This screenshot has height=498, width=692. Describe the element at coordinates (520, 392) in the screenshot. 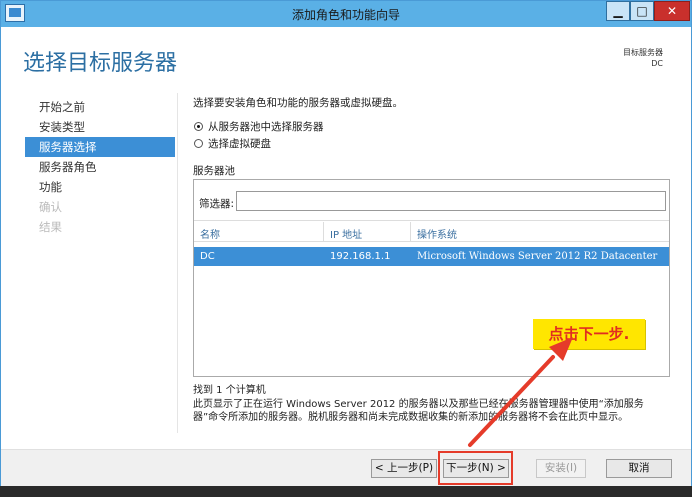

I see `pointer-arrow-icon` at that location.